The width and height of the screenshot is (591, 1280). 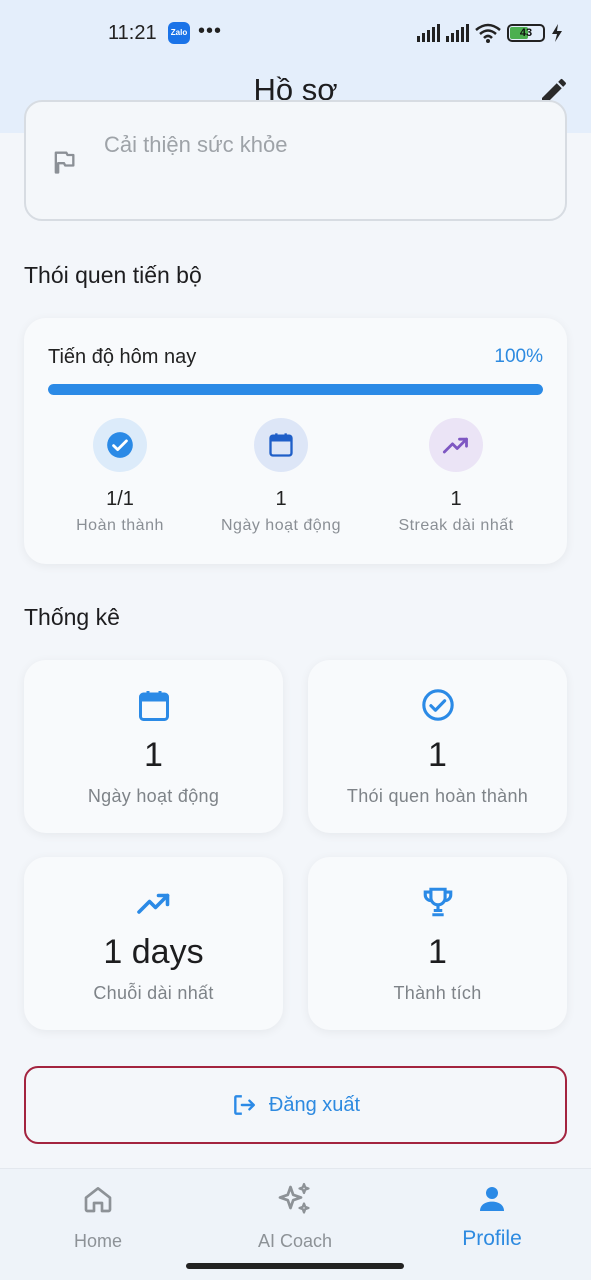 What do you see at coordinates (437, 902) in the screenshot?
I see `trophy-icon` at bounding box center [437, 902].